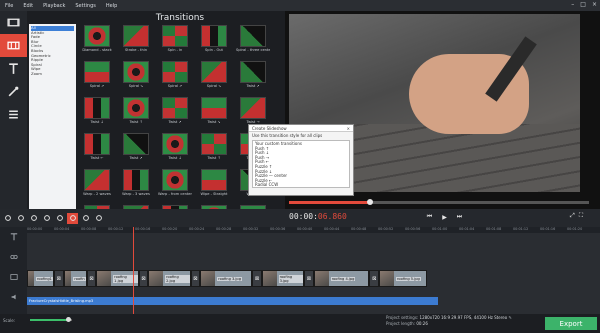  I want to click on film-icon, so click(13, 22).